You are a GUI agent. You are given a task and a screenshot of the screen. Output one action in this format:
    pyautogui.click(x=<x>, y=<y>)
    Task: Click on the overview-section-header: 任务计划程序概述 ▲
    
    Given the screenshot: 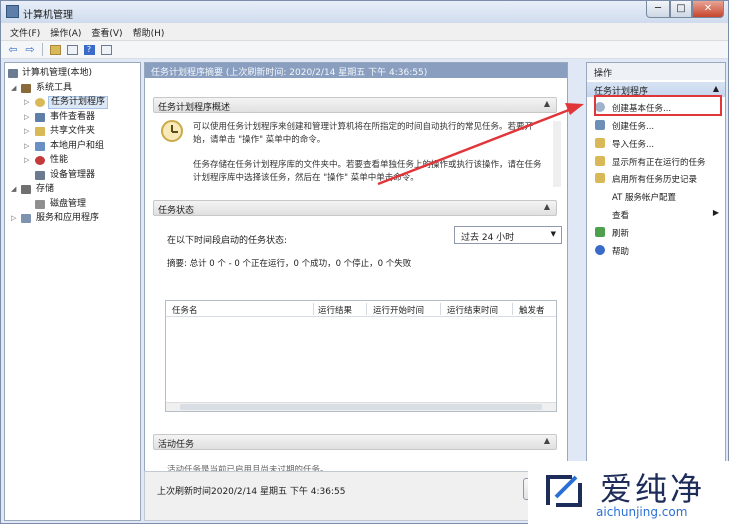 What is the action you would take?
    pyautogui.click(x=355, y=105)
    